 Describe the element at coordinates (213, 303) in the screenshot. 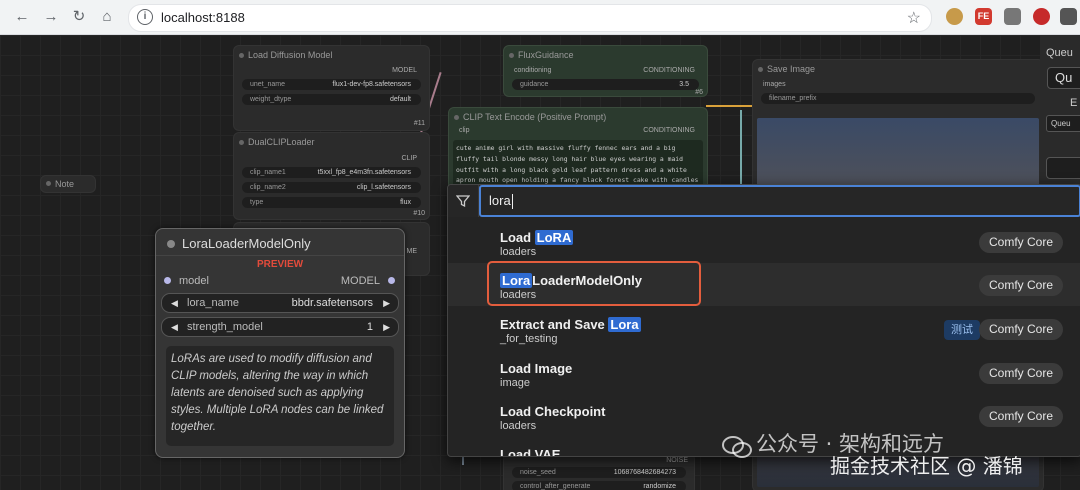

I see `widget-label: lora_name` at that location.